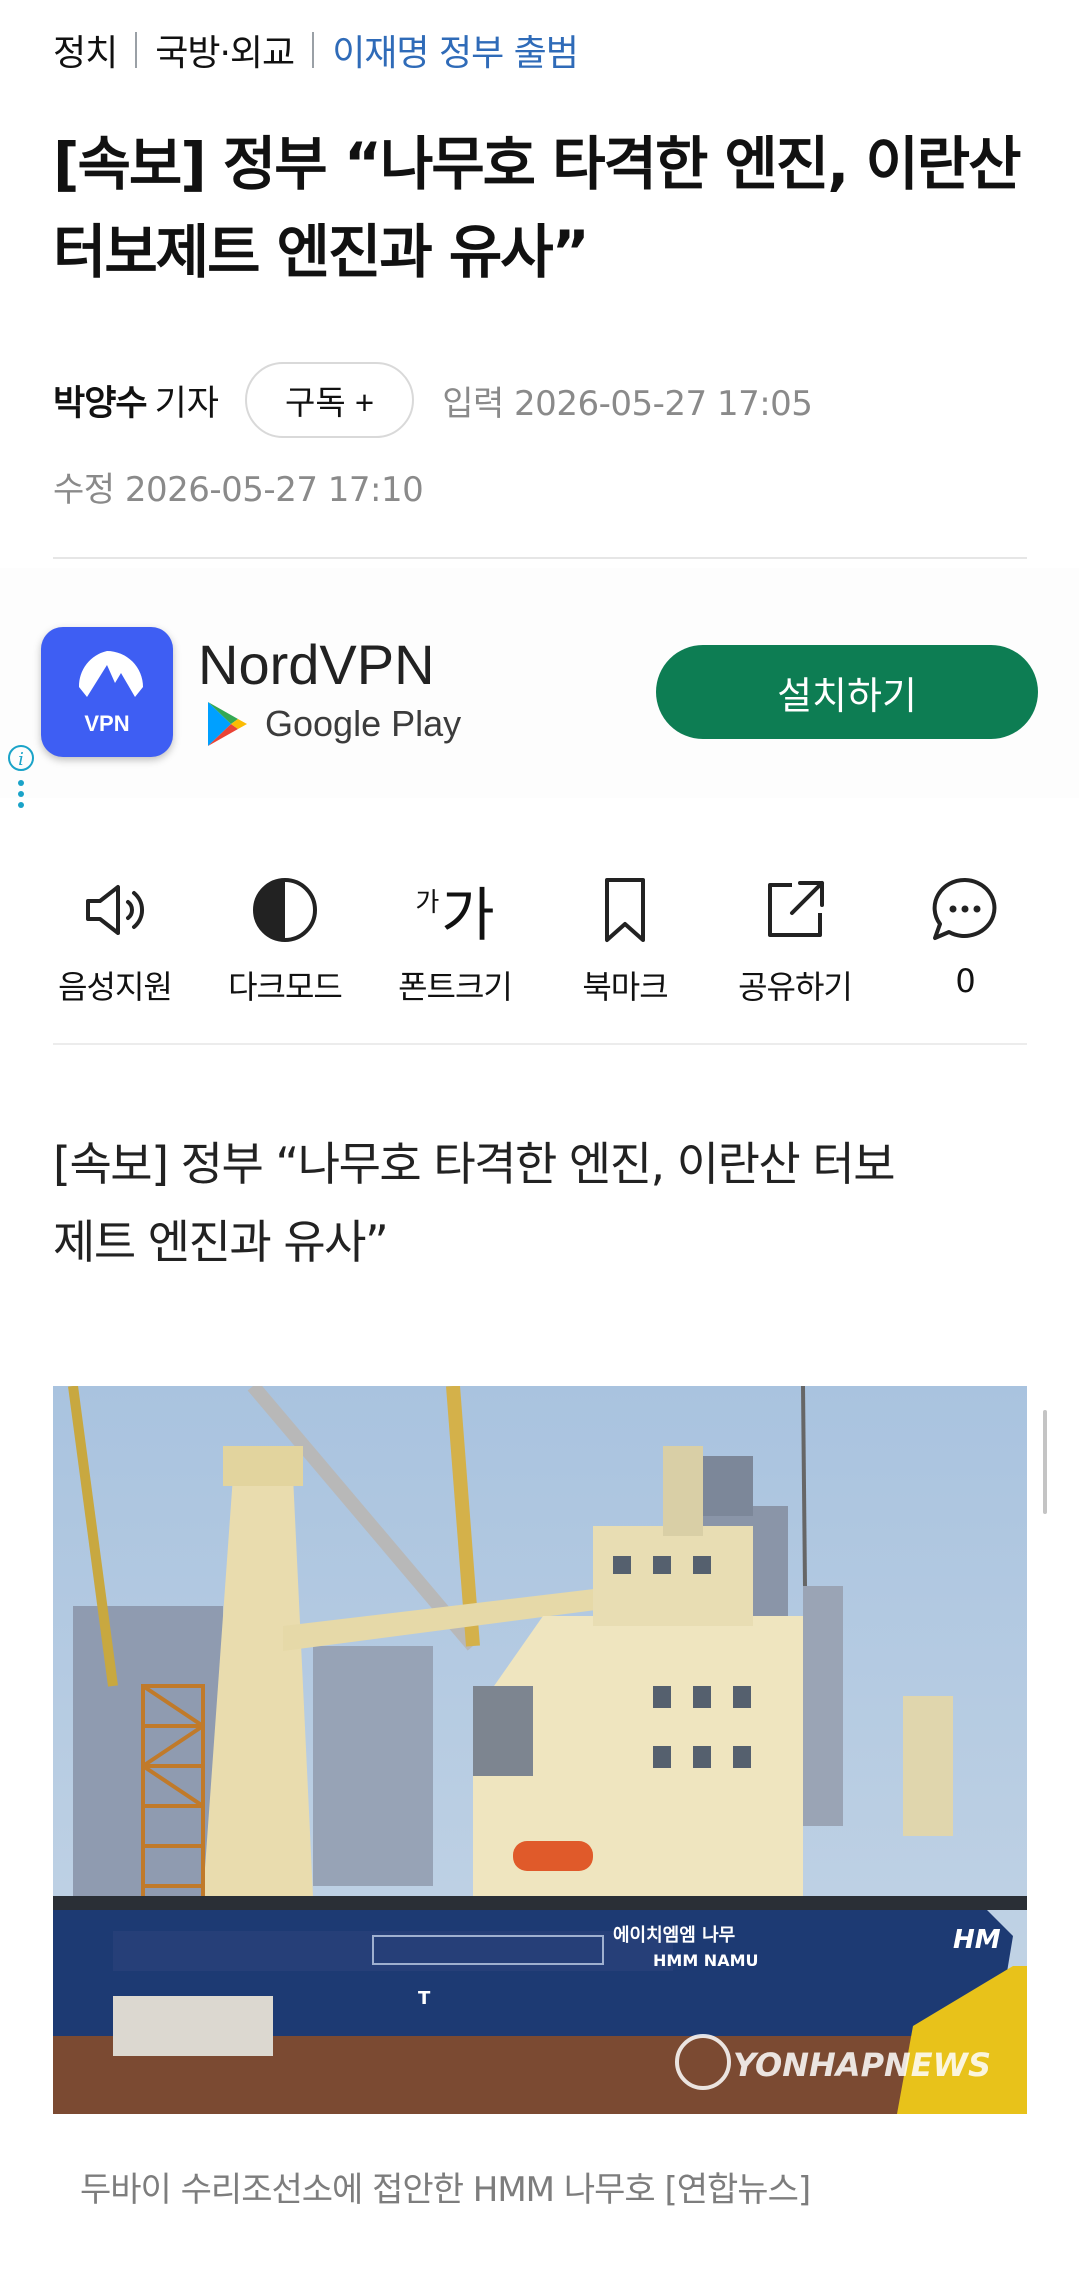  I want to click on breadcrumb: 정치 국방·외교 이재명 정부 출범, so click(316, 50).